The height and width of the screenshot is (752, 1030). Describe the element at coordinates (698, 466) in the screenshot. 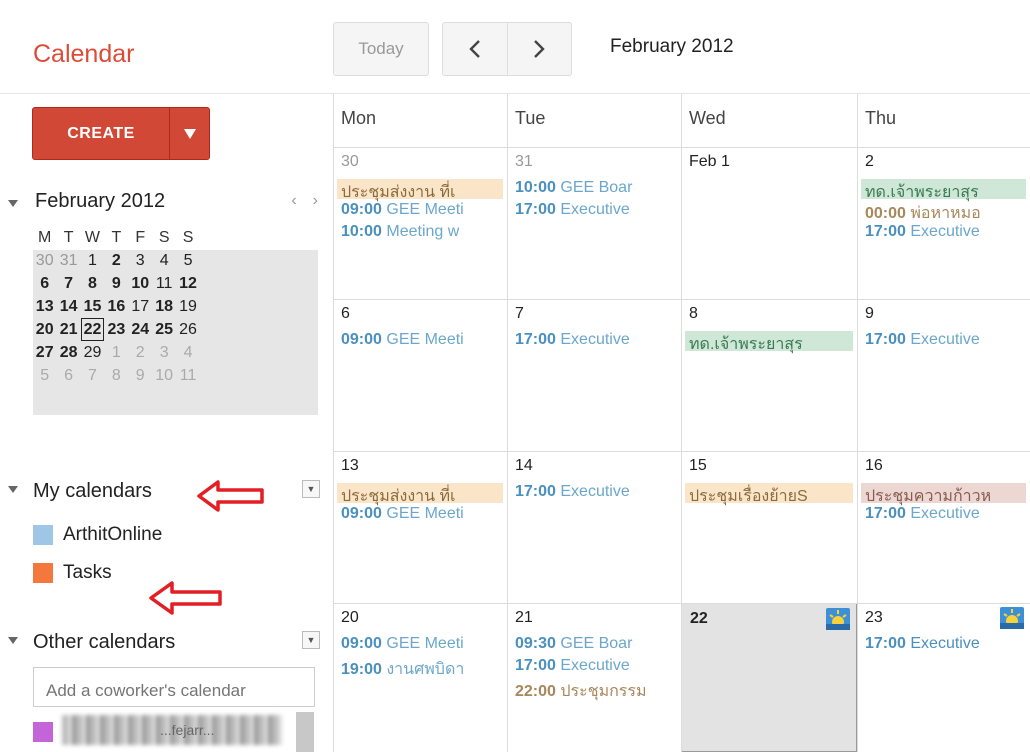

I see `day-number: 15` at that location.